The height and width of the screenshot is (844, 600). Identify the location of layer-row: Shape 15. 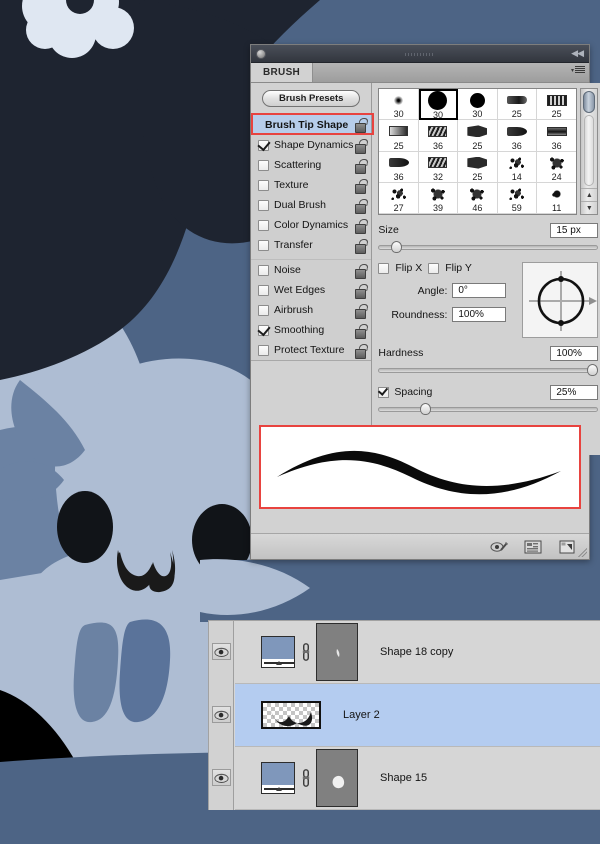
(417, 778).